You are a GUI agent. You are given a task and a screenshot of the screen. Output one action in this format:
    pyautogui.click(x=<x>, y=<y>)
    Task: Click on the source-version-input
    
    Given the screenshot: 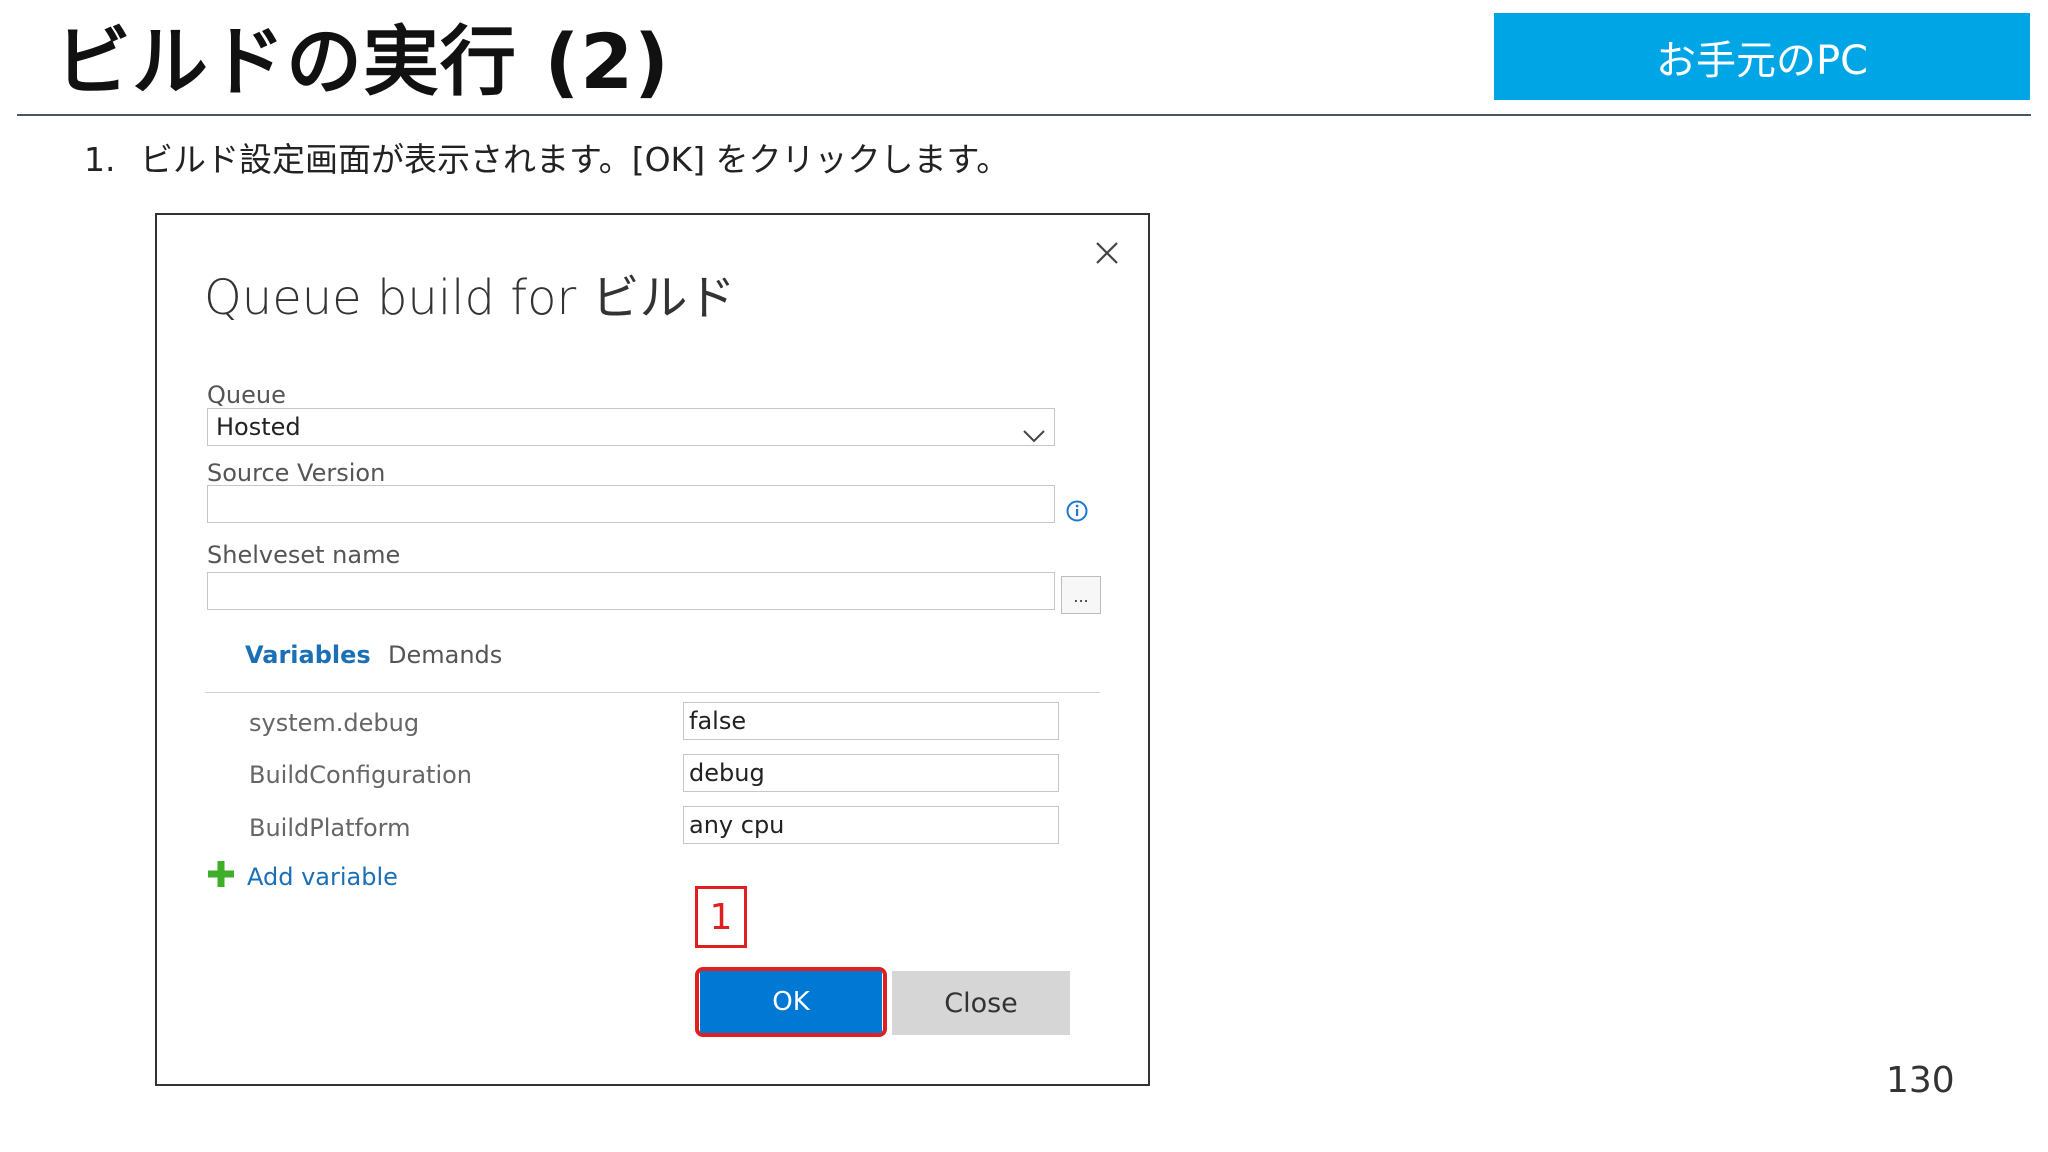 What is the action you would take?
    pyautogui.click(x=631, y=504)
    